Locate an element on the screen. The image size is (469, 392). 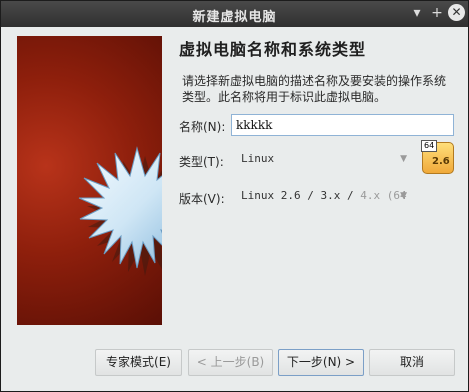
name-input: kkkkk is located at coordinates (342, 125).